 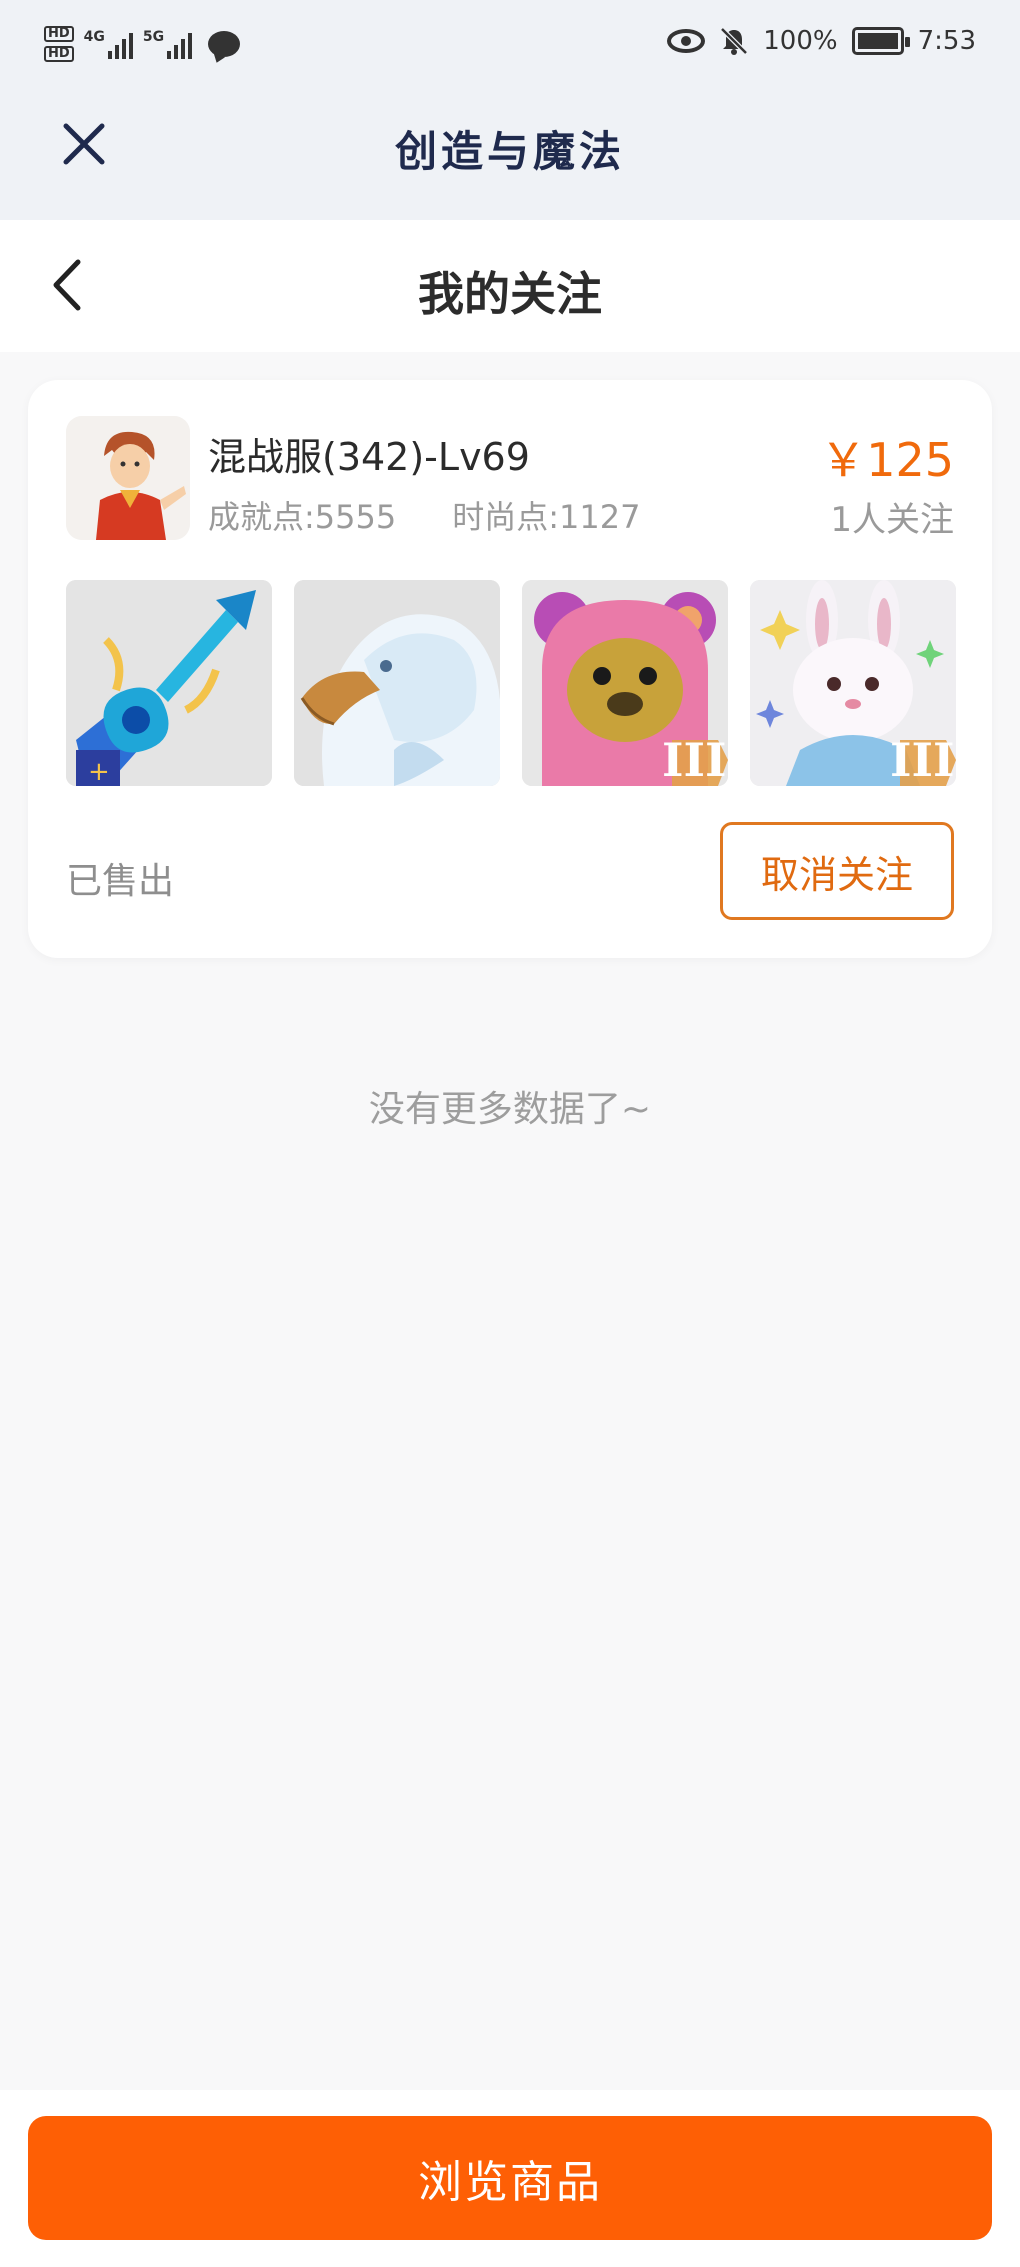 I want to click on status-right: 100% 7:53, so click(x=821, y=41).